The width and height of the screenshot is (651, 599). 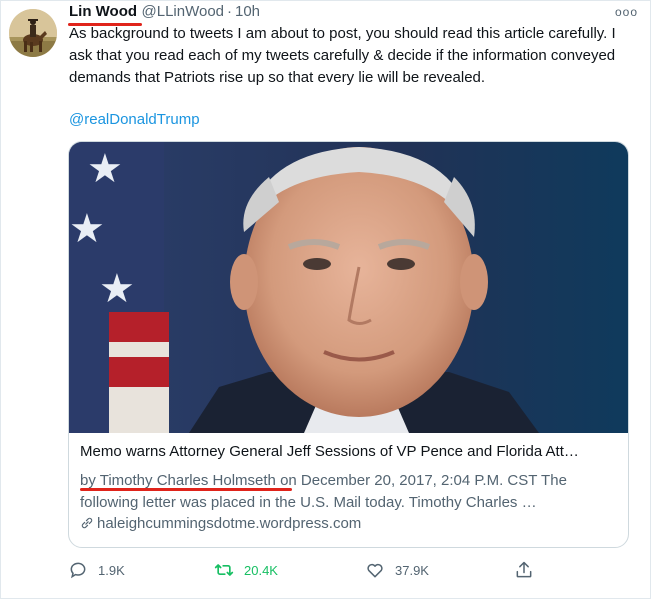 I want to click on link-icon, so click(x=87, y=523).